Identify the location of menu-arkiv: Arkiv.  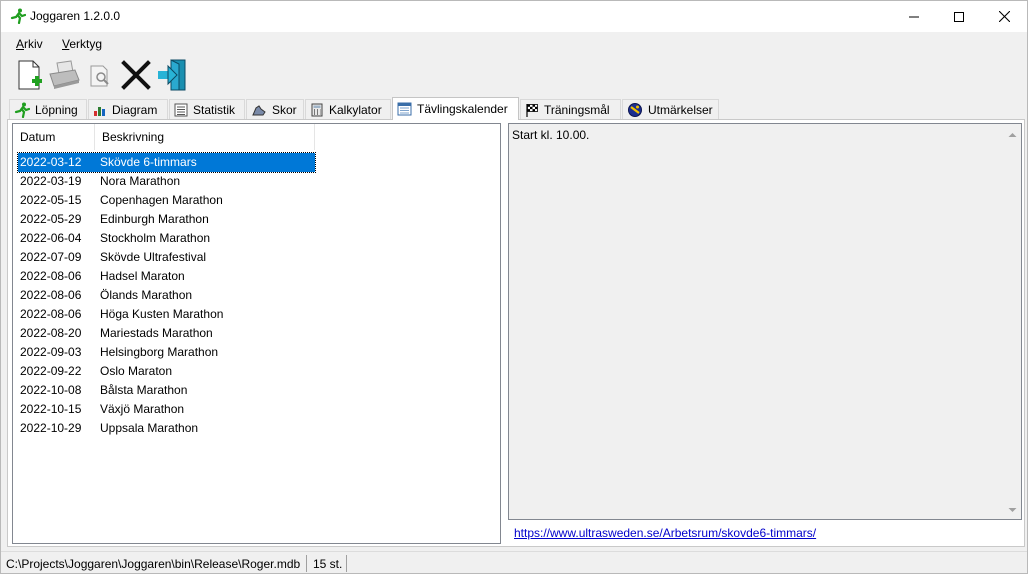
(29, 44).